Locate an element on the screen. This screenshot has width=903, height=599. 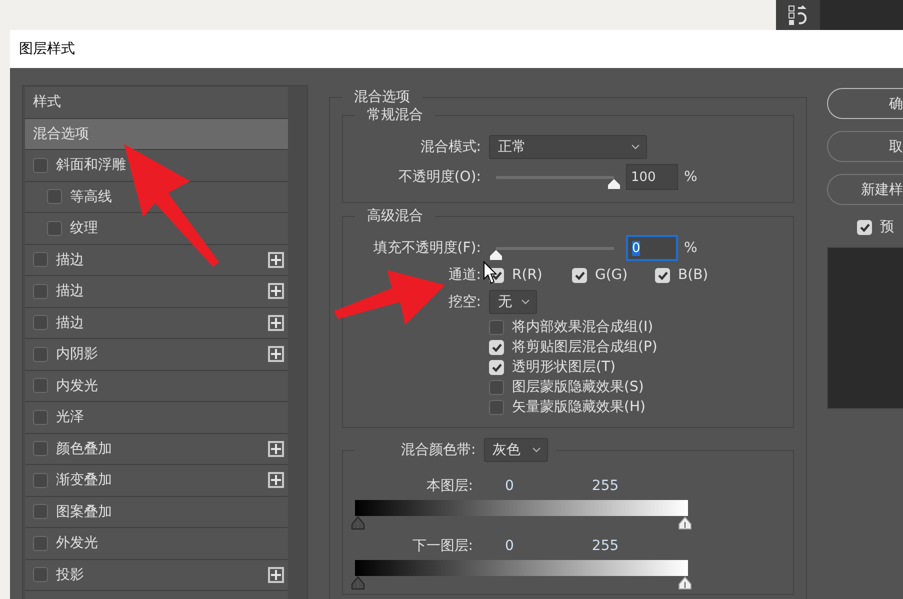
style-list-item: 颜色叠加 is located at coordinates (156, 449).